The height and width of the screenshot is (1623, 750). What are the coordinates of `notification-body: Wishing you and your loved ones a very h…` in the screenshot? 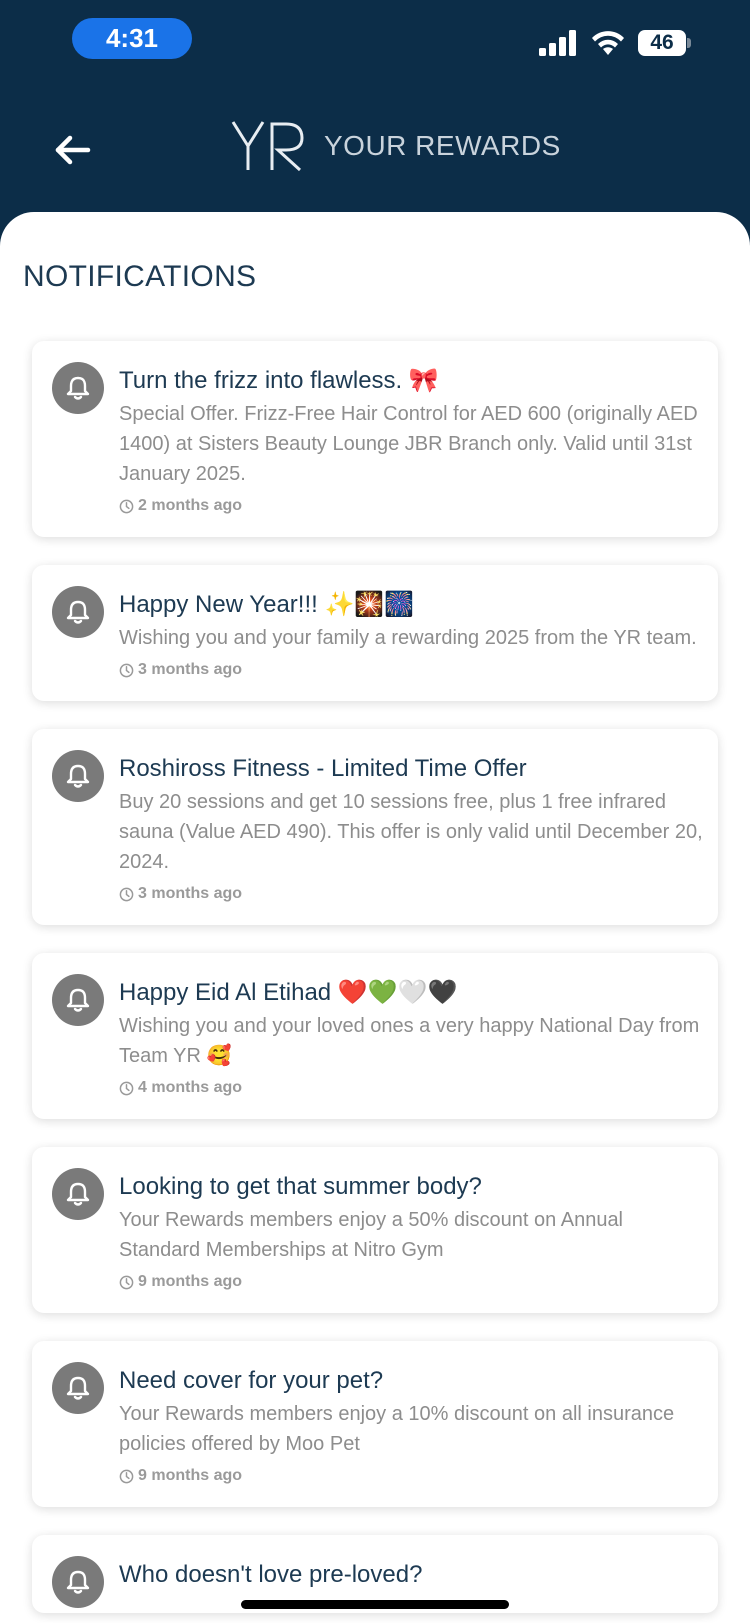 It's located at (409, 1041).